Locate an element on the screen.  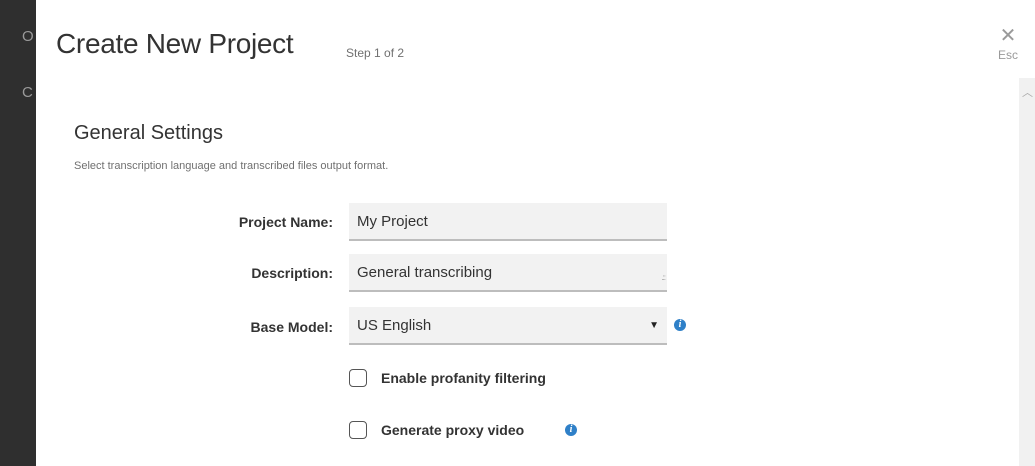
project-name-label: Project Name: is located at coordinates (285, 222).